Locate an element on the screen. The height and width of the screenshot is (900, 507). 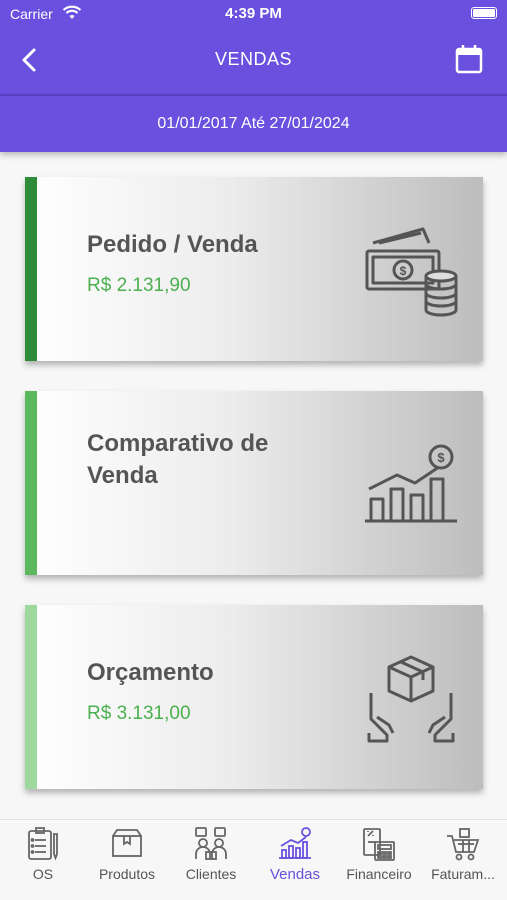
card-value: R$ 2.131,90 is located at coordinates (139, 285).